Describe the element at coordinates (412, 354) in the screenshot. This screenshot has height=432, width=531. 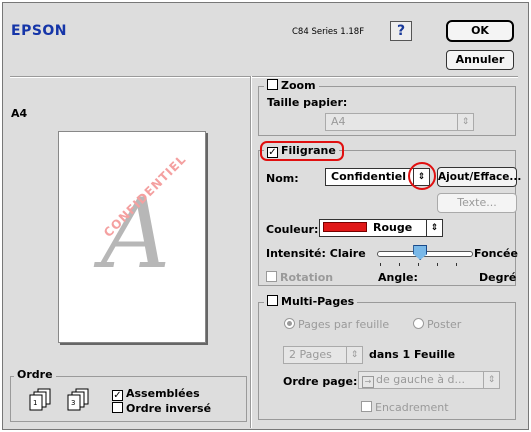
I see `per-sheet-label: dans 1 Feuille` at that location.